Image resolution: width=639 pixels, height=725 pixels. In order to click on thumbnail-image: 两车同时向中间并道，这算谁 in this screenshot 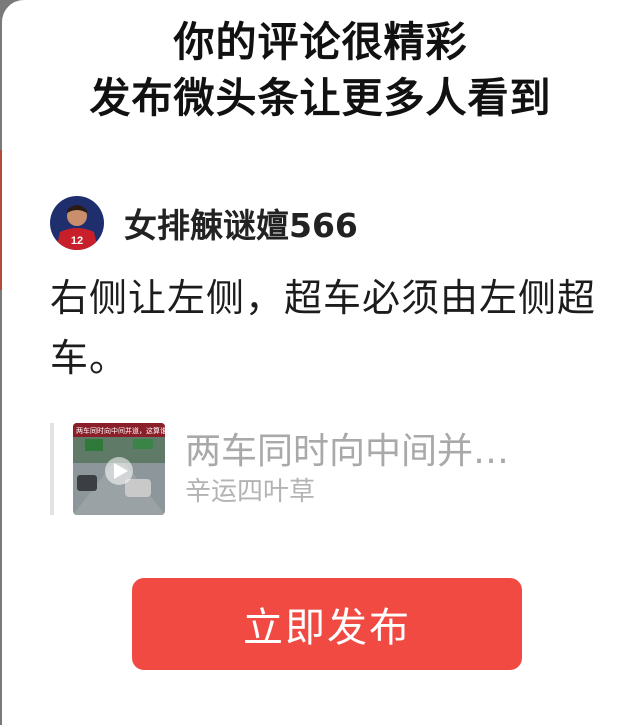, I will do `click(119, 469)`.